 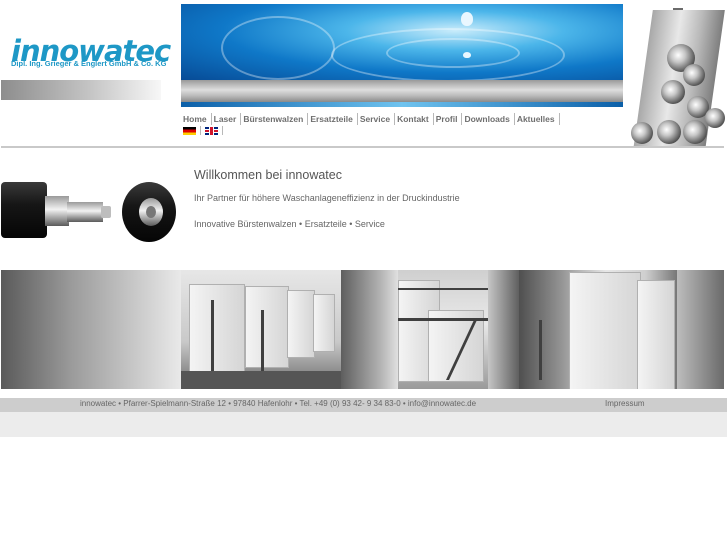 I want to click on printing-press-photo, so click(x=261, y=329).